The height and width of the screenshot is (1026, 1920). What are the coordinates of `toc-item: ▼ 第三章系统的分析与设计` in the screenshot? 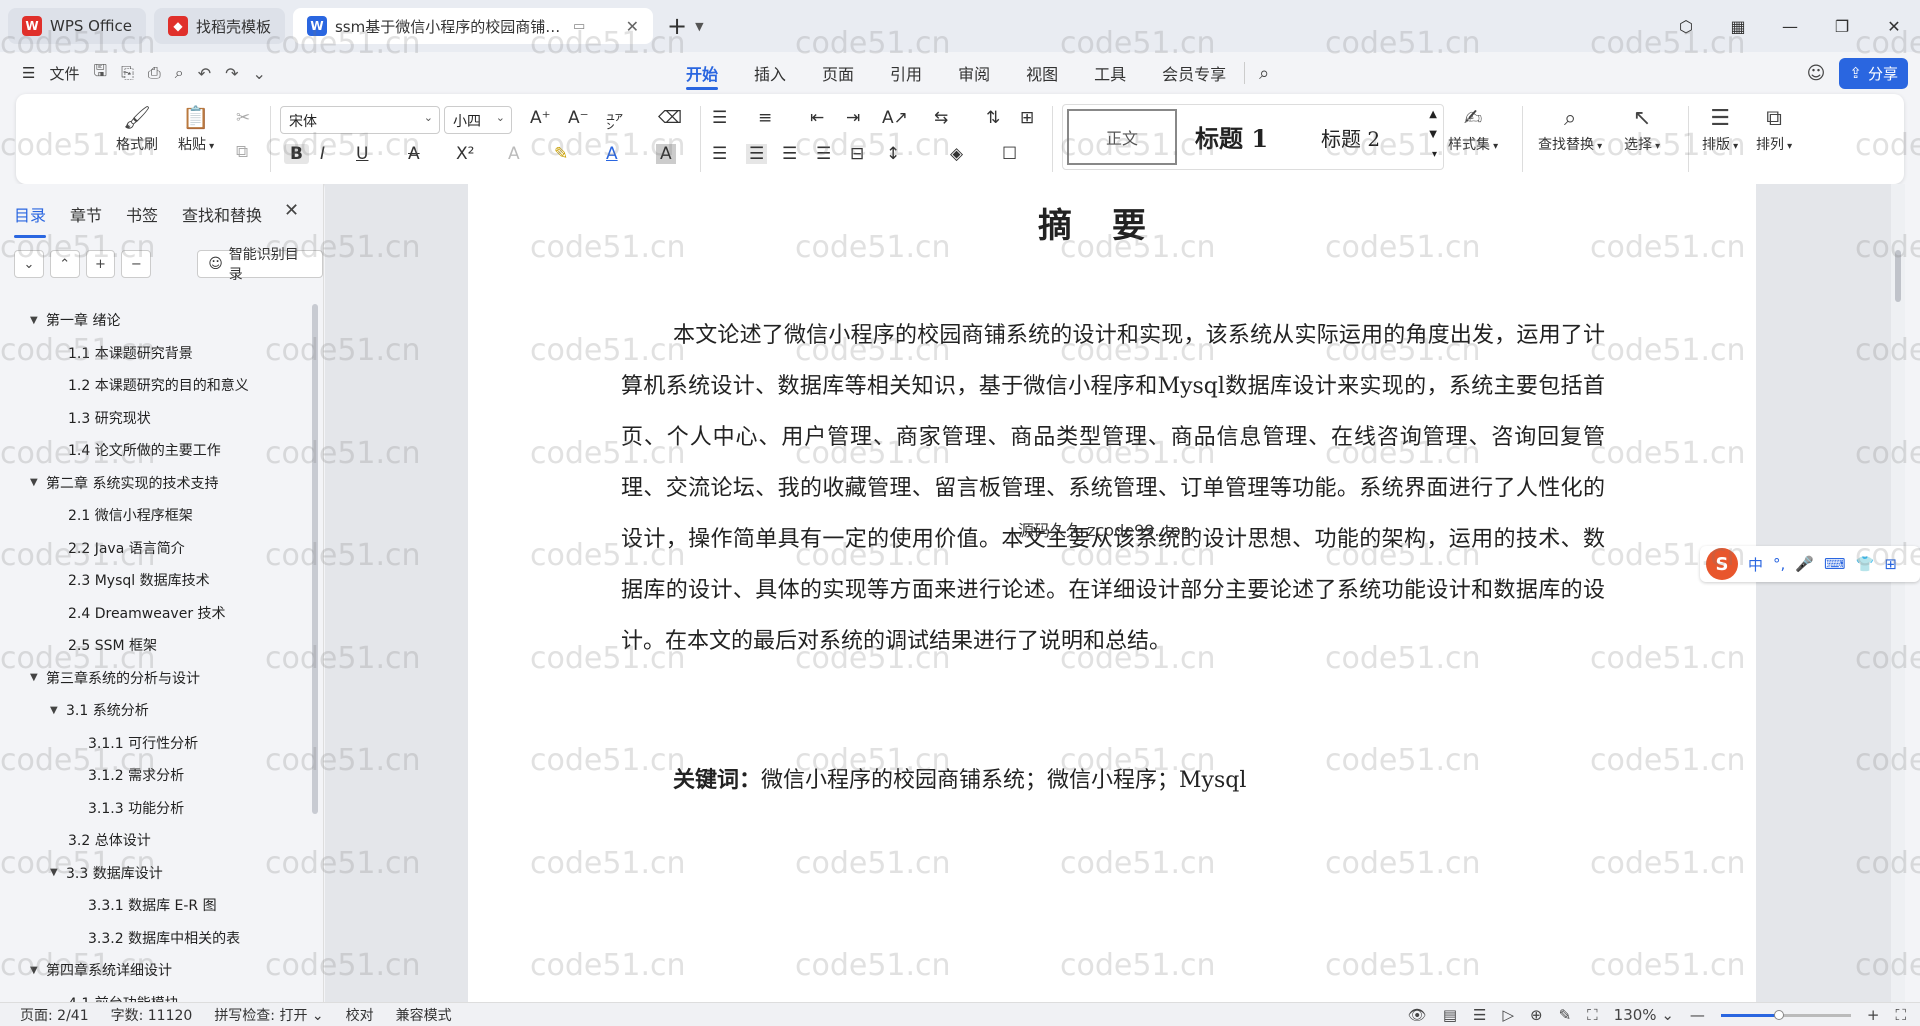 It's located at (156, 678).